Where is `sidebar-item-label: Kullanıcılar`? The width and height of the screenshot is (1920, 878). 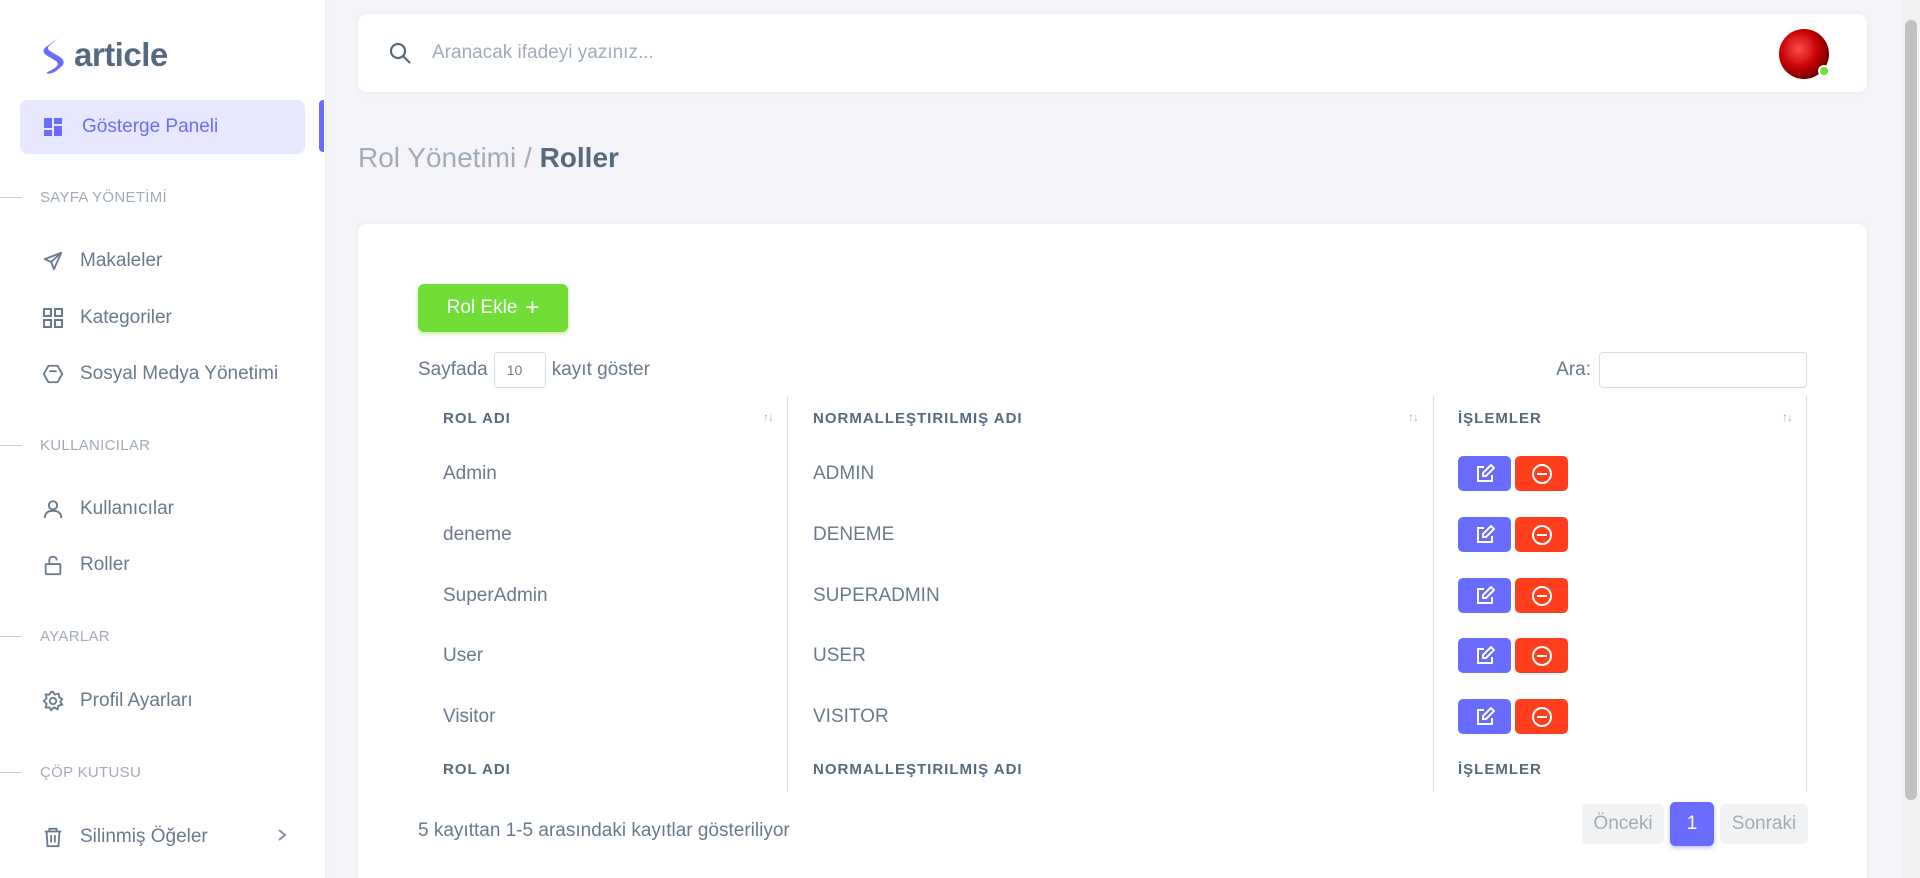
sidebar-item-label: Kullanıcılar is located at coordinates (127, 508).